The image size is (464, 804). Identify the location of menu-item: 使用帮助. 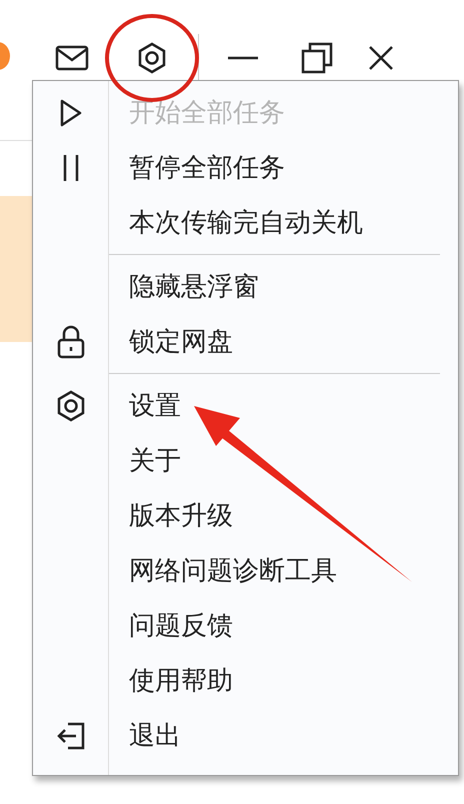
(283, 680).